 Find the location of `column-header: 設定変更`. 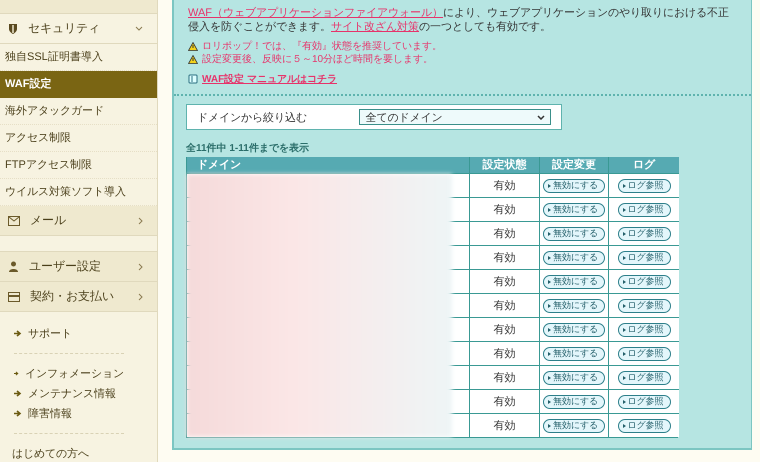

column-header: 設定変更 is located at coordinates (573, 165).